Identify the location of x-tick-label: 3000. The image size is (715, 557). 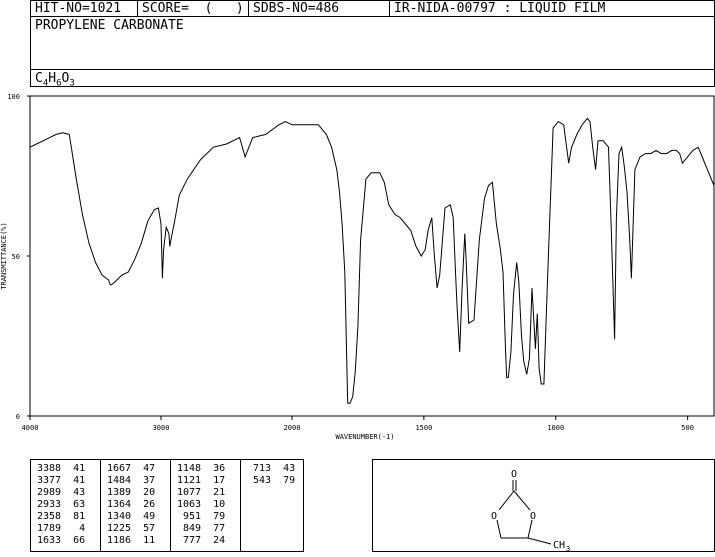
(161, 428).